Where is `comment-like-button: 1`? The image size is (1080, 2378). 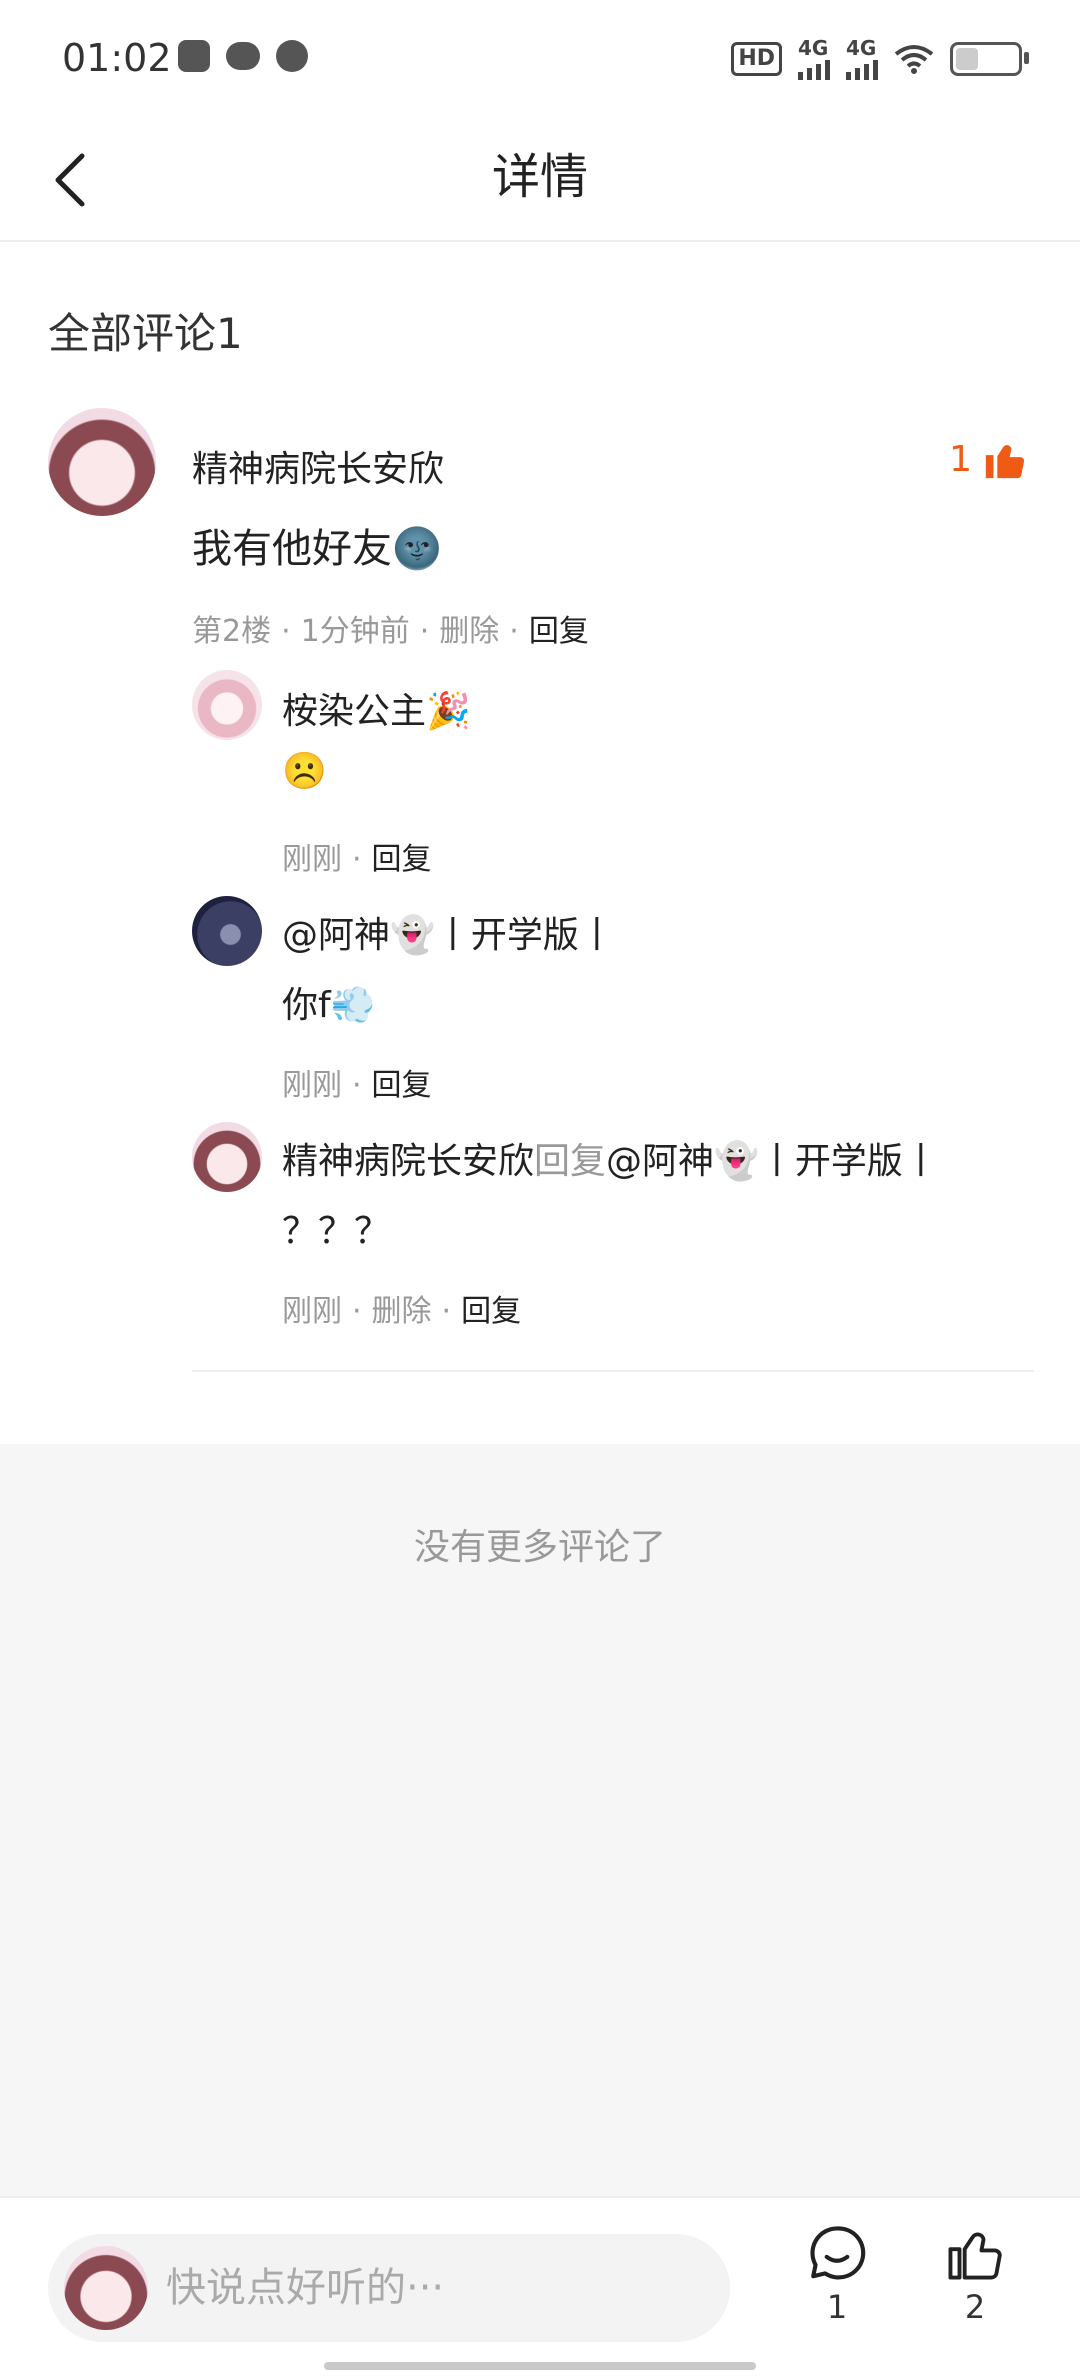
comment-like-button: 1 is located at coordinates (988, 459).